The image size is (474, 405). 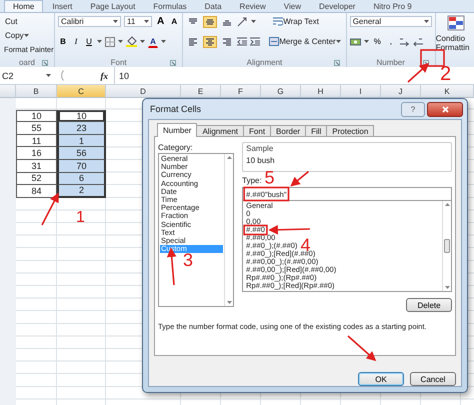 I want to click on ribbon-tab: Insert, so click(x=62, y=6).